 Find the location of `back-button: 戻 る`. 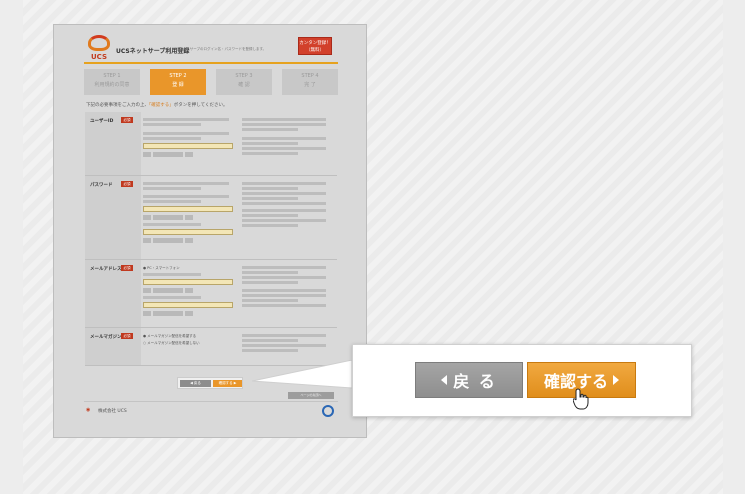

back-button: 戻 る is located at coordinates (469, 380).